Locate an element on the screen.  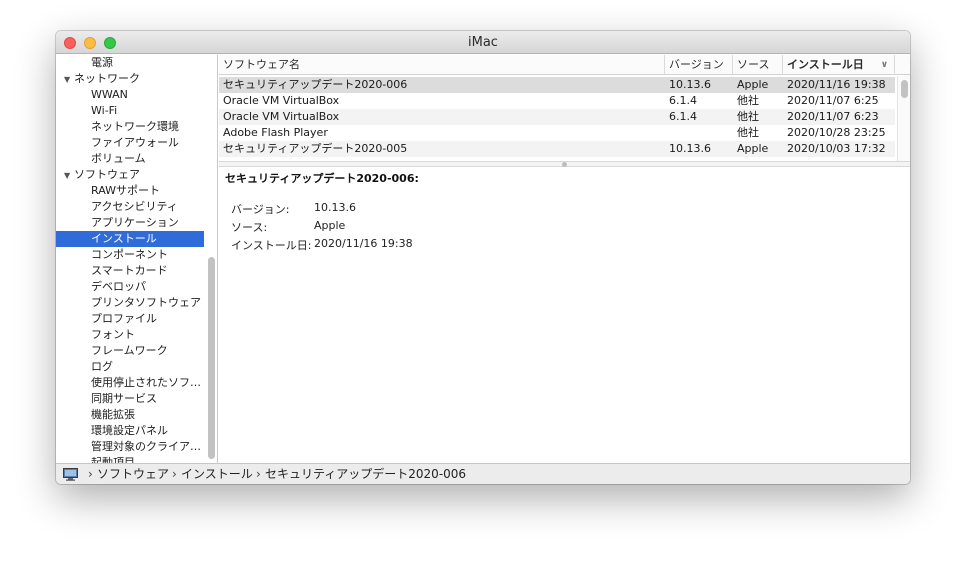
title-bar: iMac is located at coordinates (483, 42).